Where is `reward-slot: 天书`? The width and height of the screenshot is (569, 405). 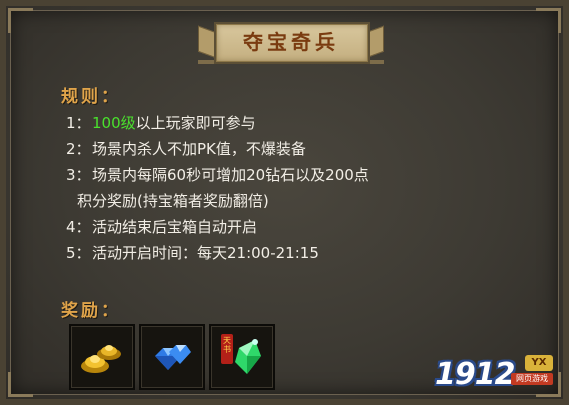 reward-slot: 天书 is located at coordinates (242, 357).